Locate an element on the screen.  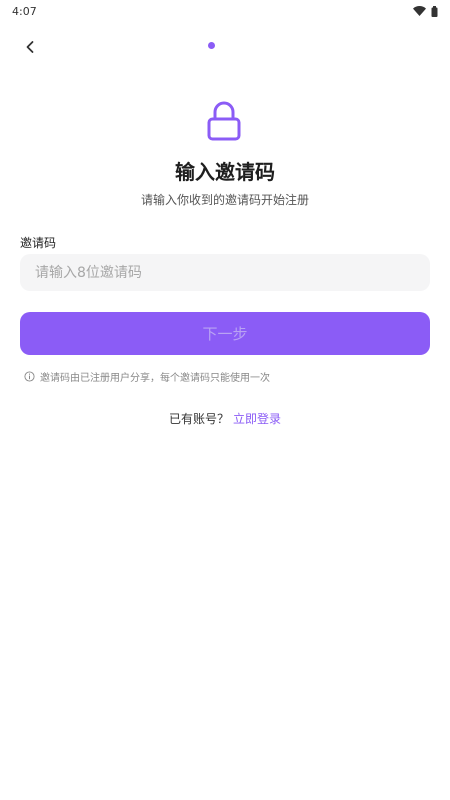
login-prompt: 已有账号？ is located at coordinates (198, 419).